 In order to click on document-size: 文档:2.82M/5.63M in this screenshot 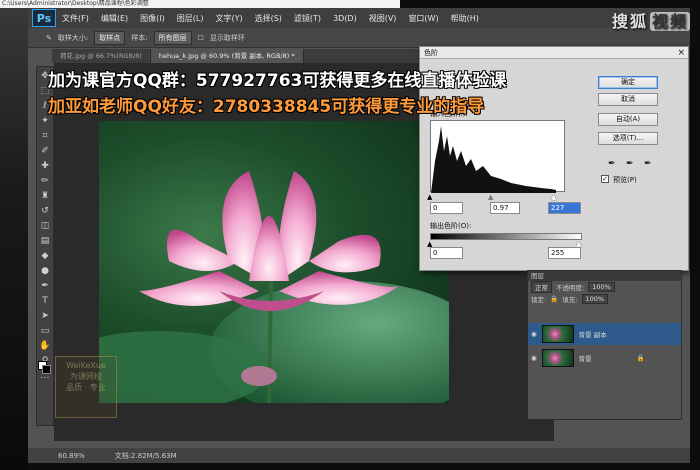, I will do `click(145, 455)`.